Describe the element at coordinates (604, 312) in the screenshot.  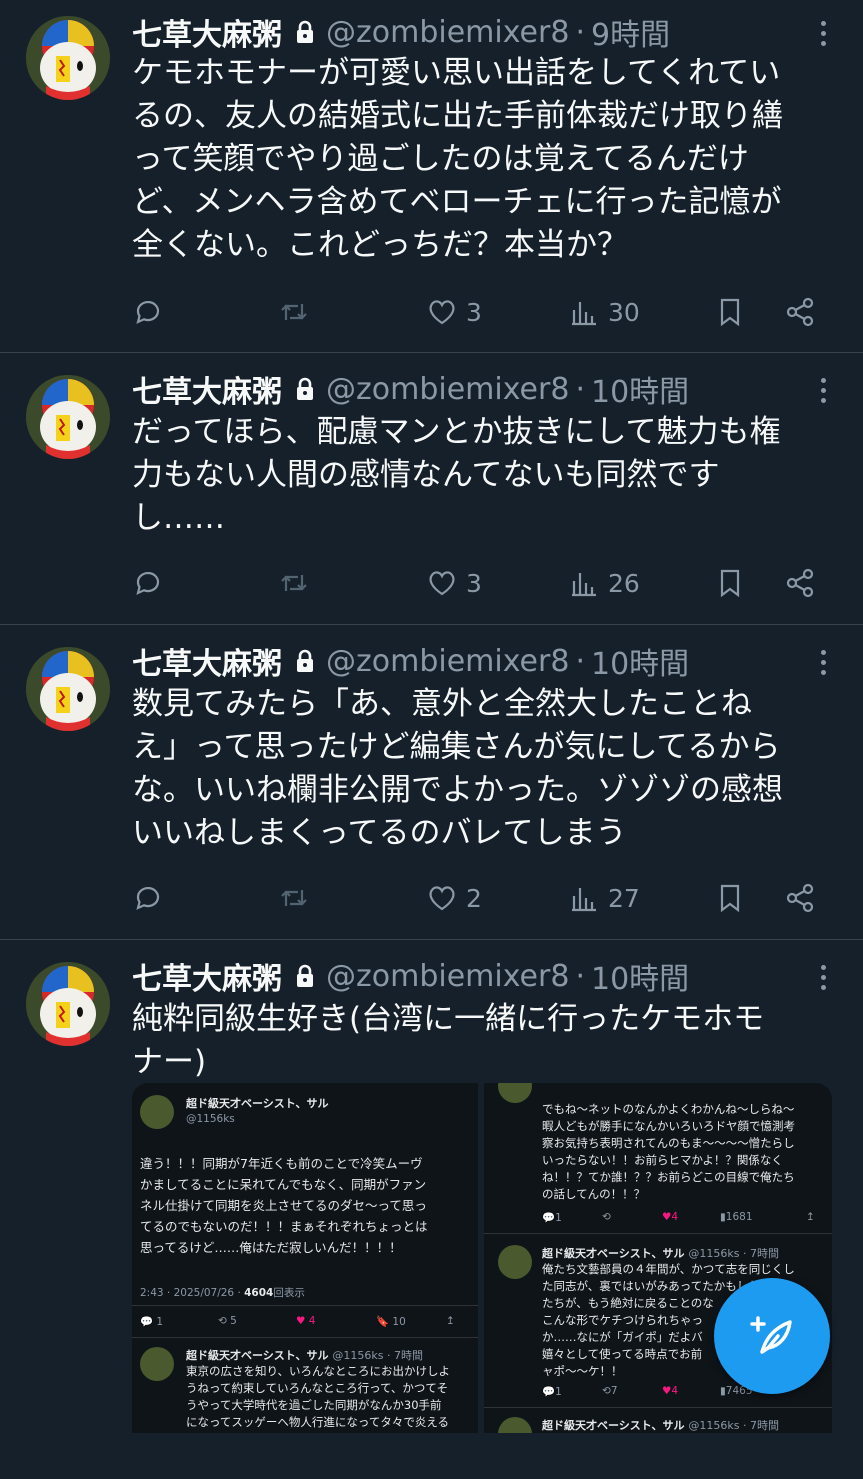
I see `views-button: 30` at that location.